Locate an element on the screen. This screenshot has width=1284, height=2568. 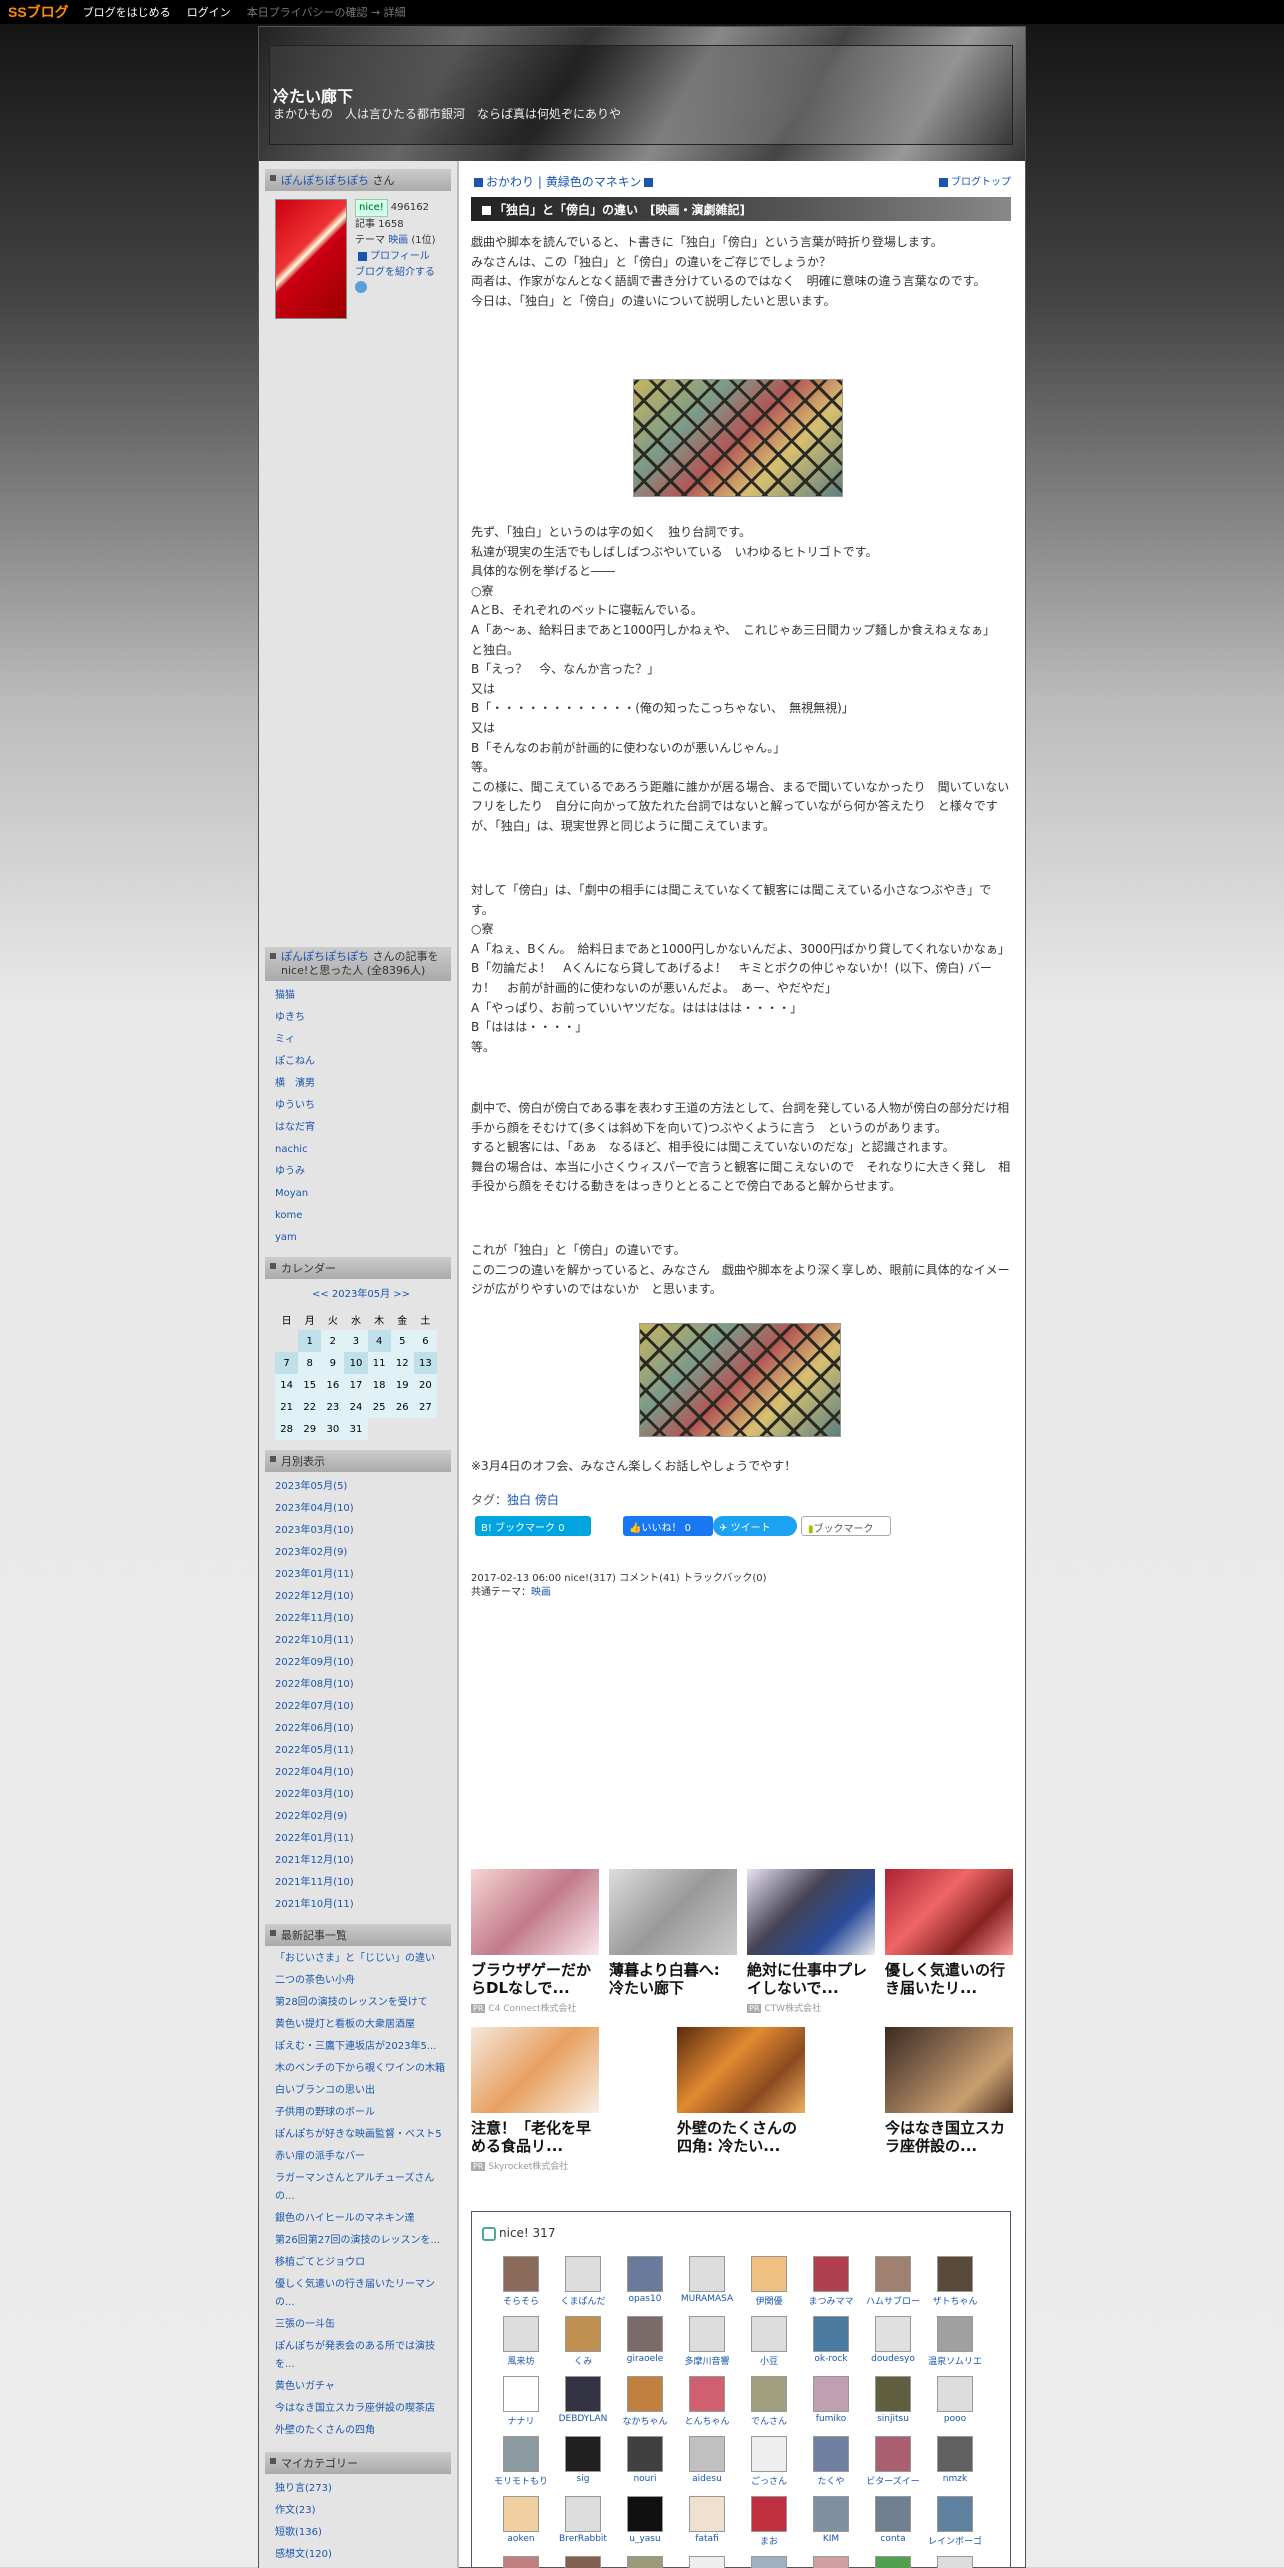
nice-user-name: nouri is located at coordinates (645, 2479).